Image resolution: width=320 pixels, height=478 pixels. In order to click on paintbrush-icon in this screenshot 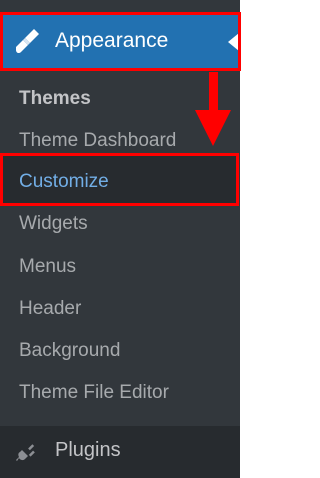, I will do `click(27, 41)`.